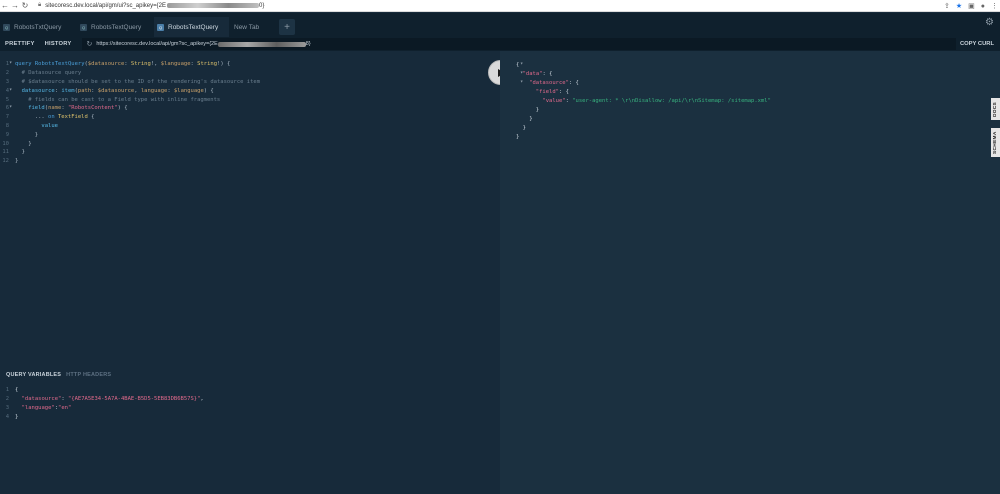  Describe the element at coordinates (88, 375) in the screenshot. I see `tab-http-headers: HTTP HEADERS` at that location.